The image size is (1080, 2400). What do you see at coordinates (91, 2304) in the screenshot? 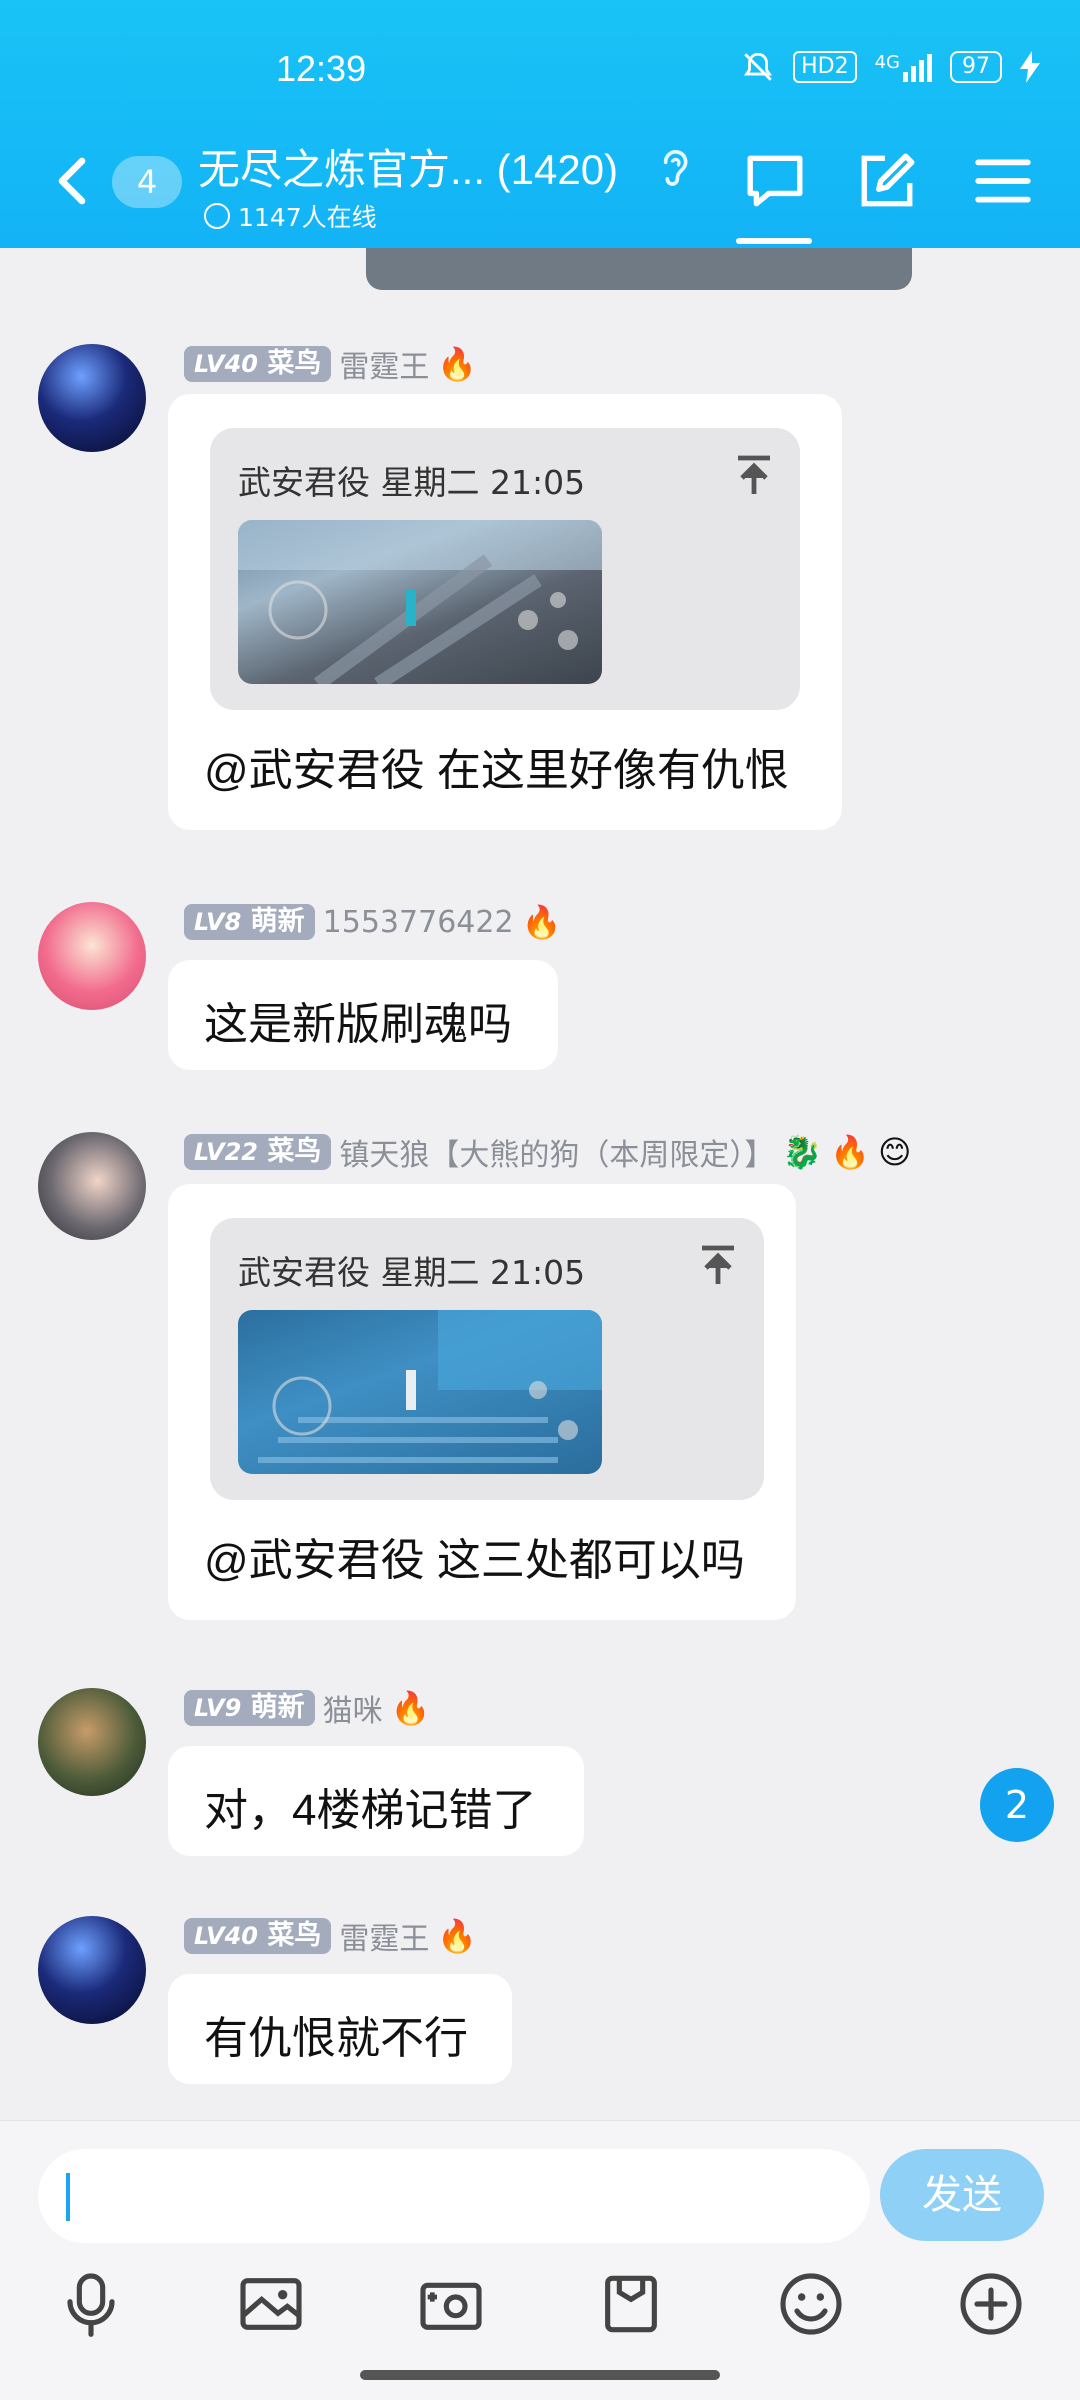
I see `microphone-icon` at bounding box center [91, 2304].